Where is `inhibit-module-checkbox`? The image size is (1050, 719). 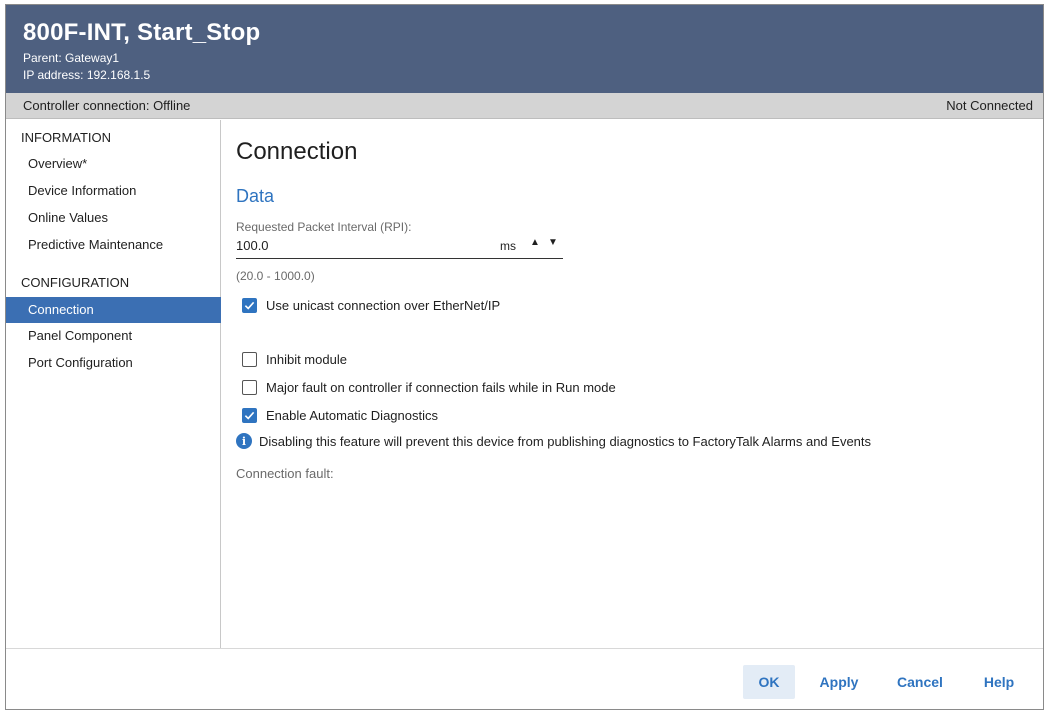
inhibit-module-checkbox is located at coordinates (249, 359).